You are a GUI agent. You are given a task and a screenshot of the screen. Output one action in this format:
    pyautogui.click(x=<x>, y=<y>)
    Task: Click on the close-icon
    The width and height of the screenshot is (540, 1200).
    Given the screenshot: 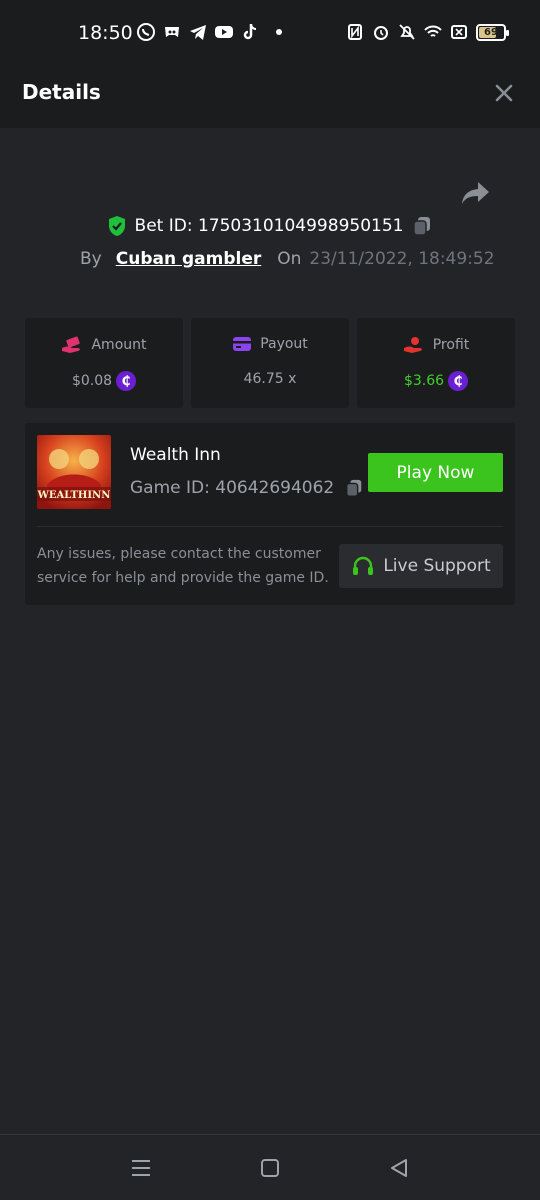 What is the action you would take?
    pyautogui.click(x=504, y=93)
    